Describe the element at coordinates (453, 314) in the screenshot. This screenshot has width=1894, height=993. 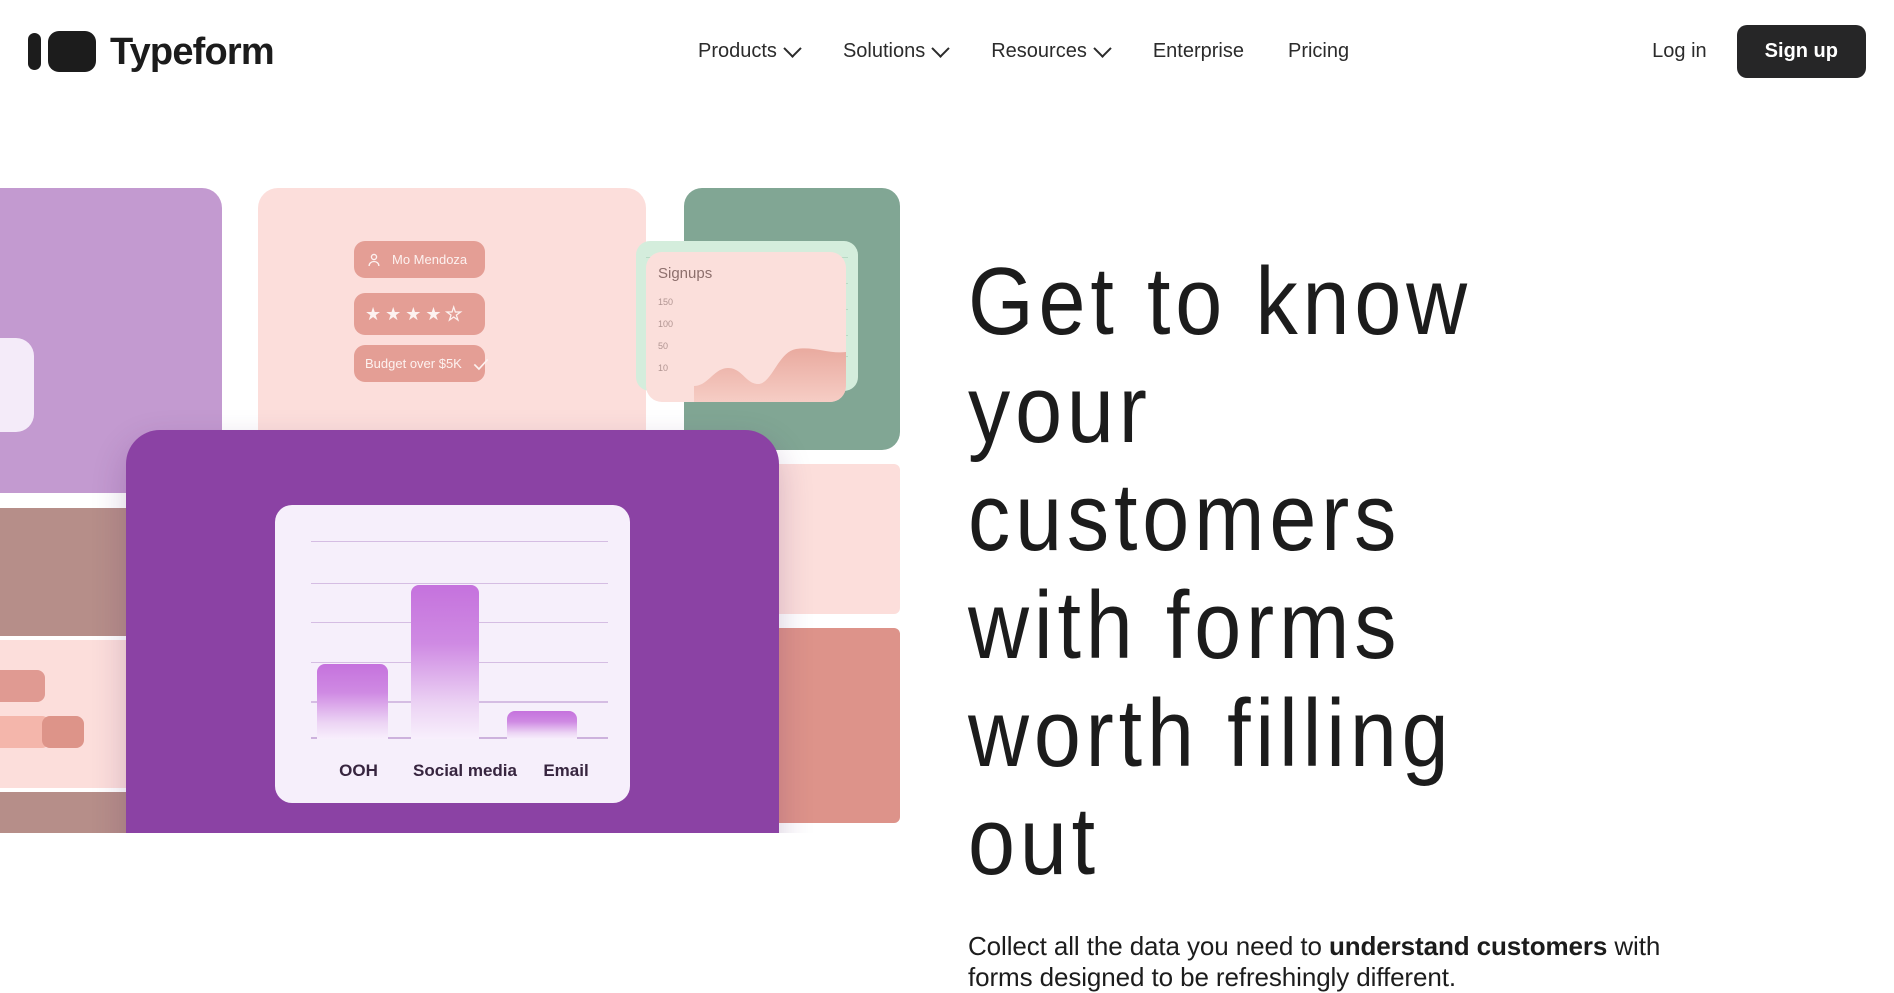
I see `star-empty-icon: ★` at that location.